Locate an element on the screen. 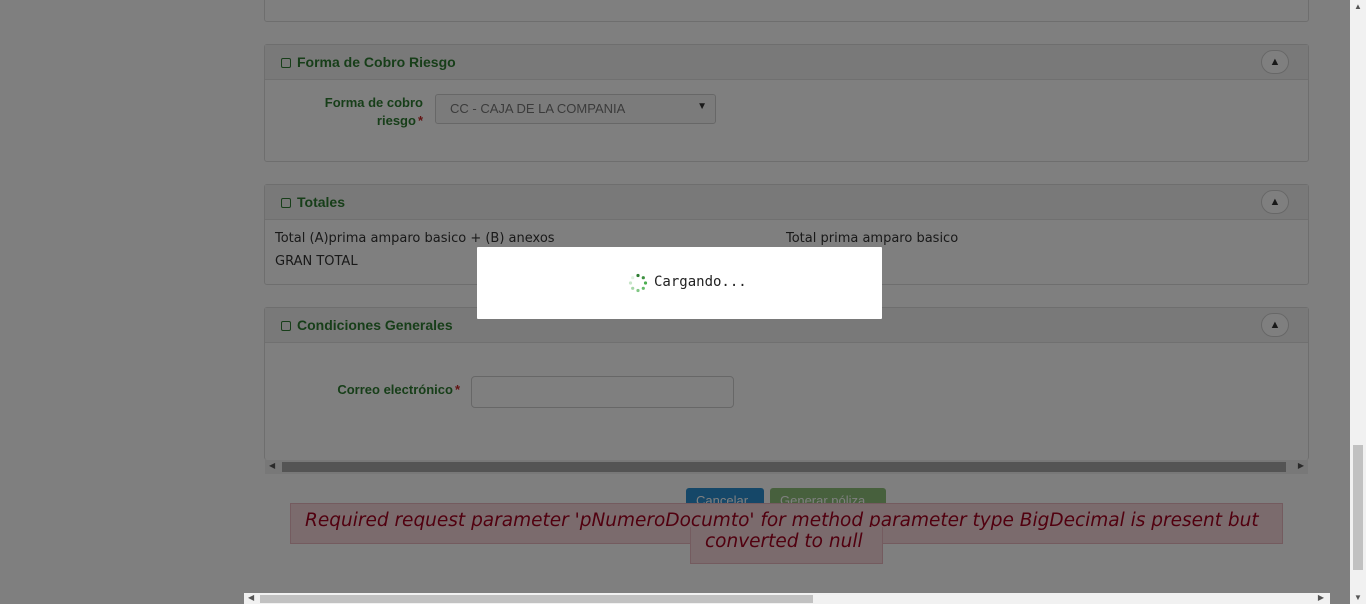 This screenshot has width=1366, height=604. scroll-down-icon: ▼ is located at coordinates (1358, 597).